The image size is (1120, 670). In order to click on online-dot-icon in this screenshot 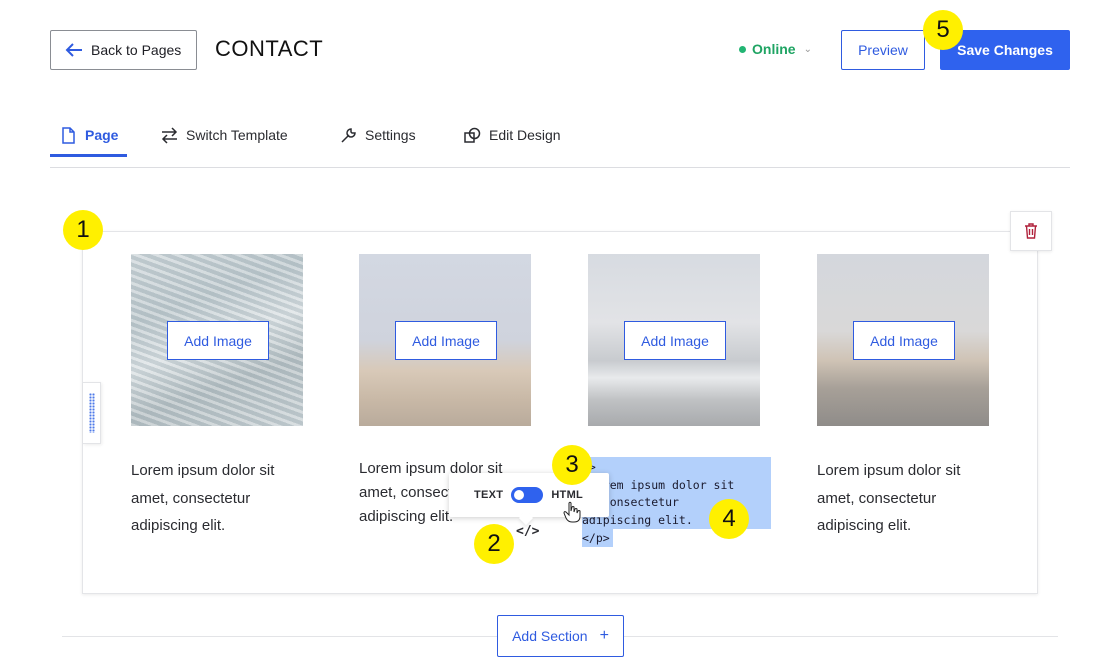, I will do `click(742, 49)`.